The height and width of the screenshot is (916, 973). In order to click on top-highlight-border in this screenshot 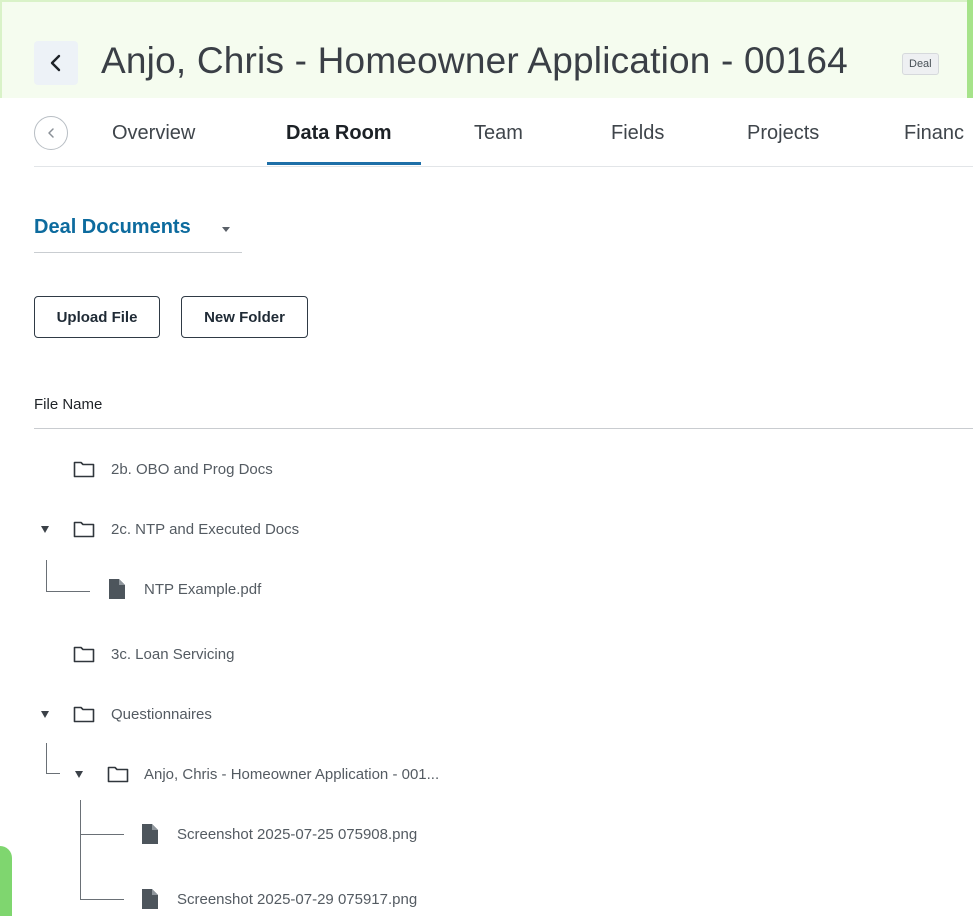, I will do `click(486, 1)`.